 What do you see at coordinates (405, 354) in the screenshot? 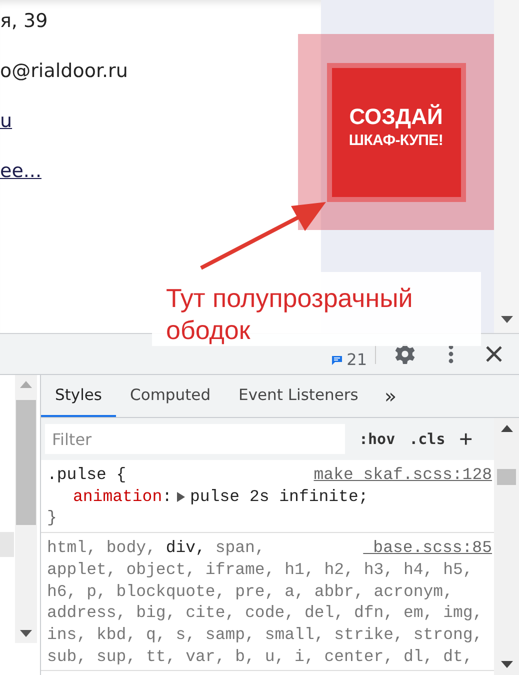
I see `settings-icon` at bounding box center [405, 354].